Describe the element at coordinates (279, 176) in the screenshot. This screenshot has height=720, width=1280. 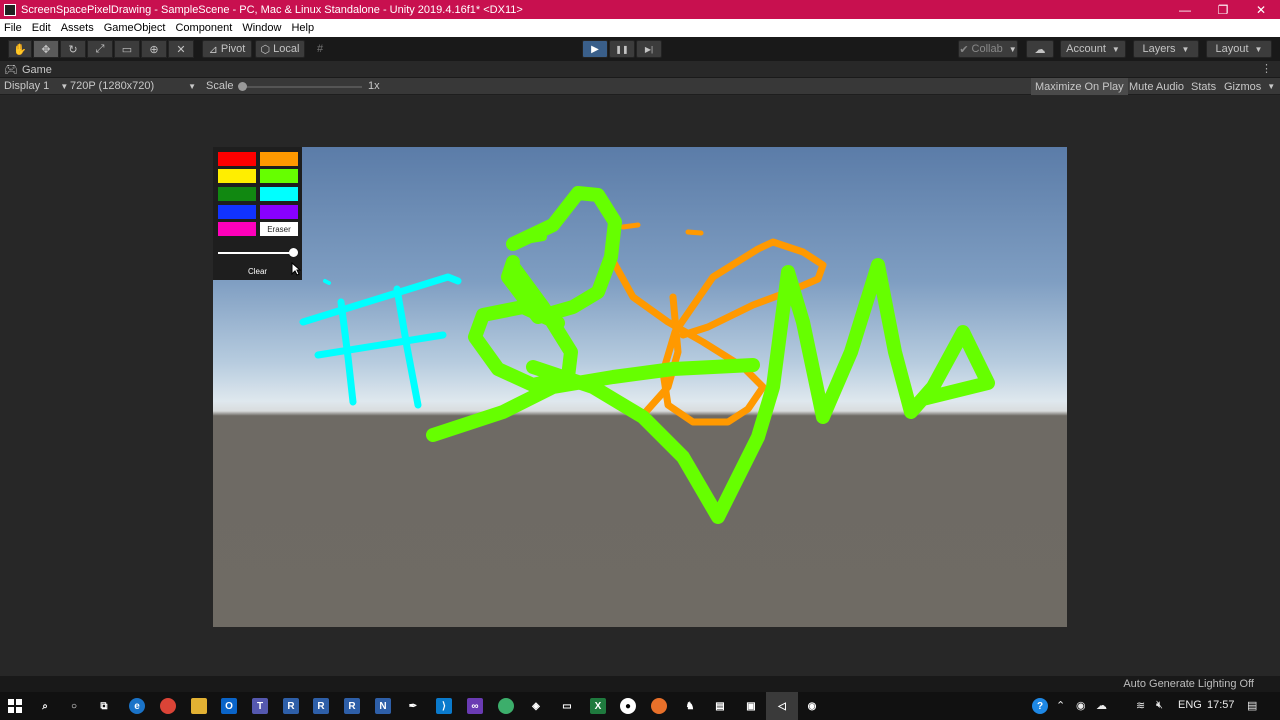
I see `color-swatch-lime` at that location.